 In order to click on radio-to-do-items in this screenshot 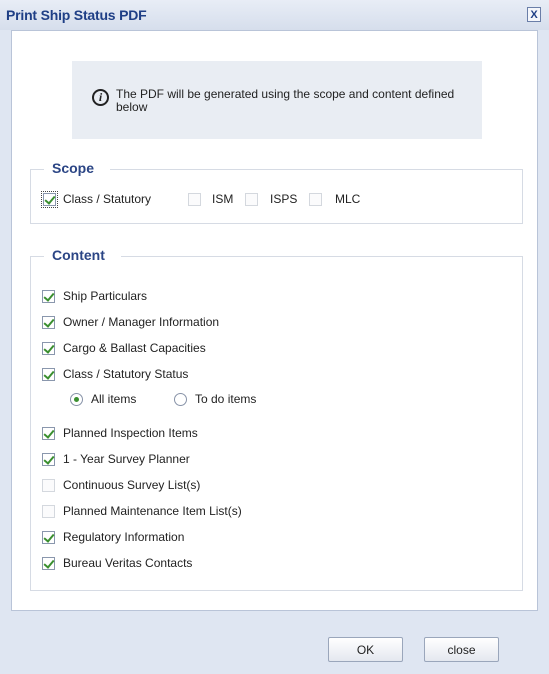, I will do `click(180, 399)`.